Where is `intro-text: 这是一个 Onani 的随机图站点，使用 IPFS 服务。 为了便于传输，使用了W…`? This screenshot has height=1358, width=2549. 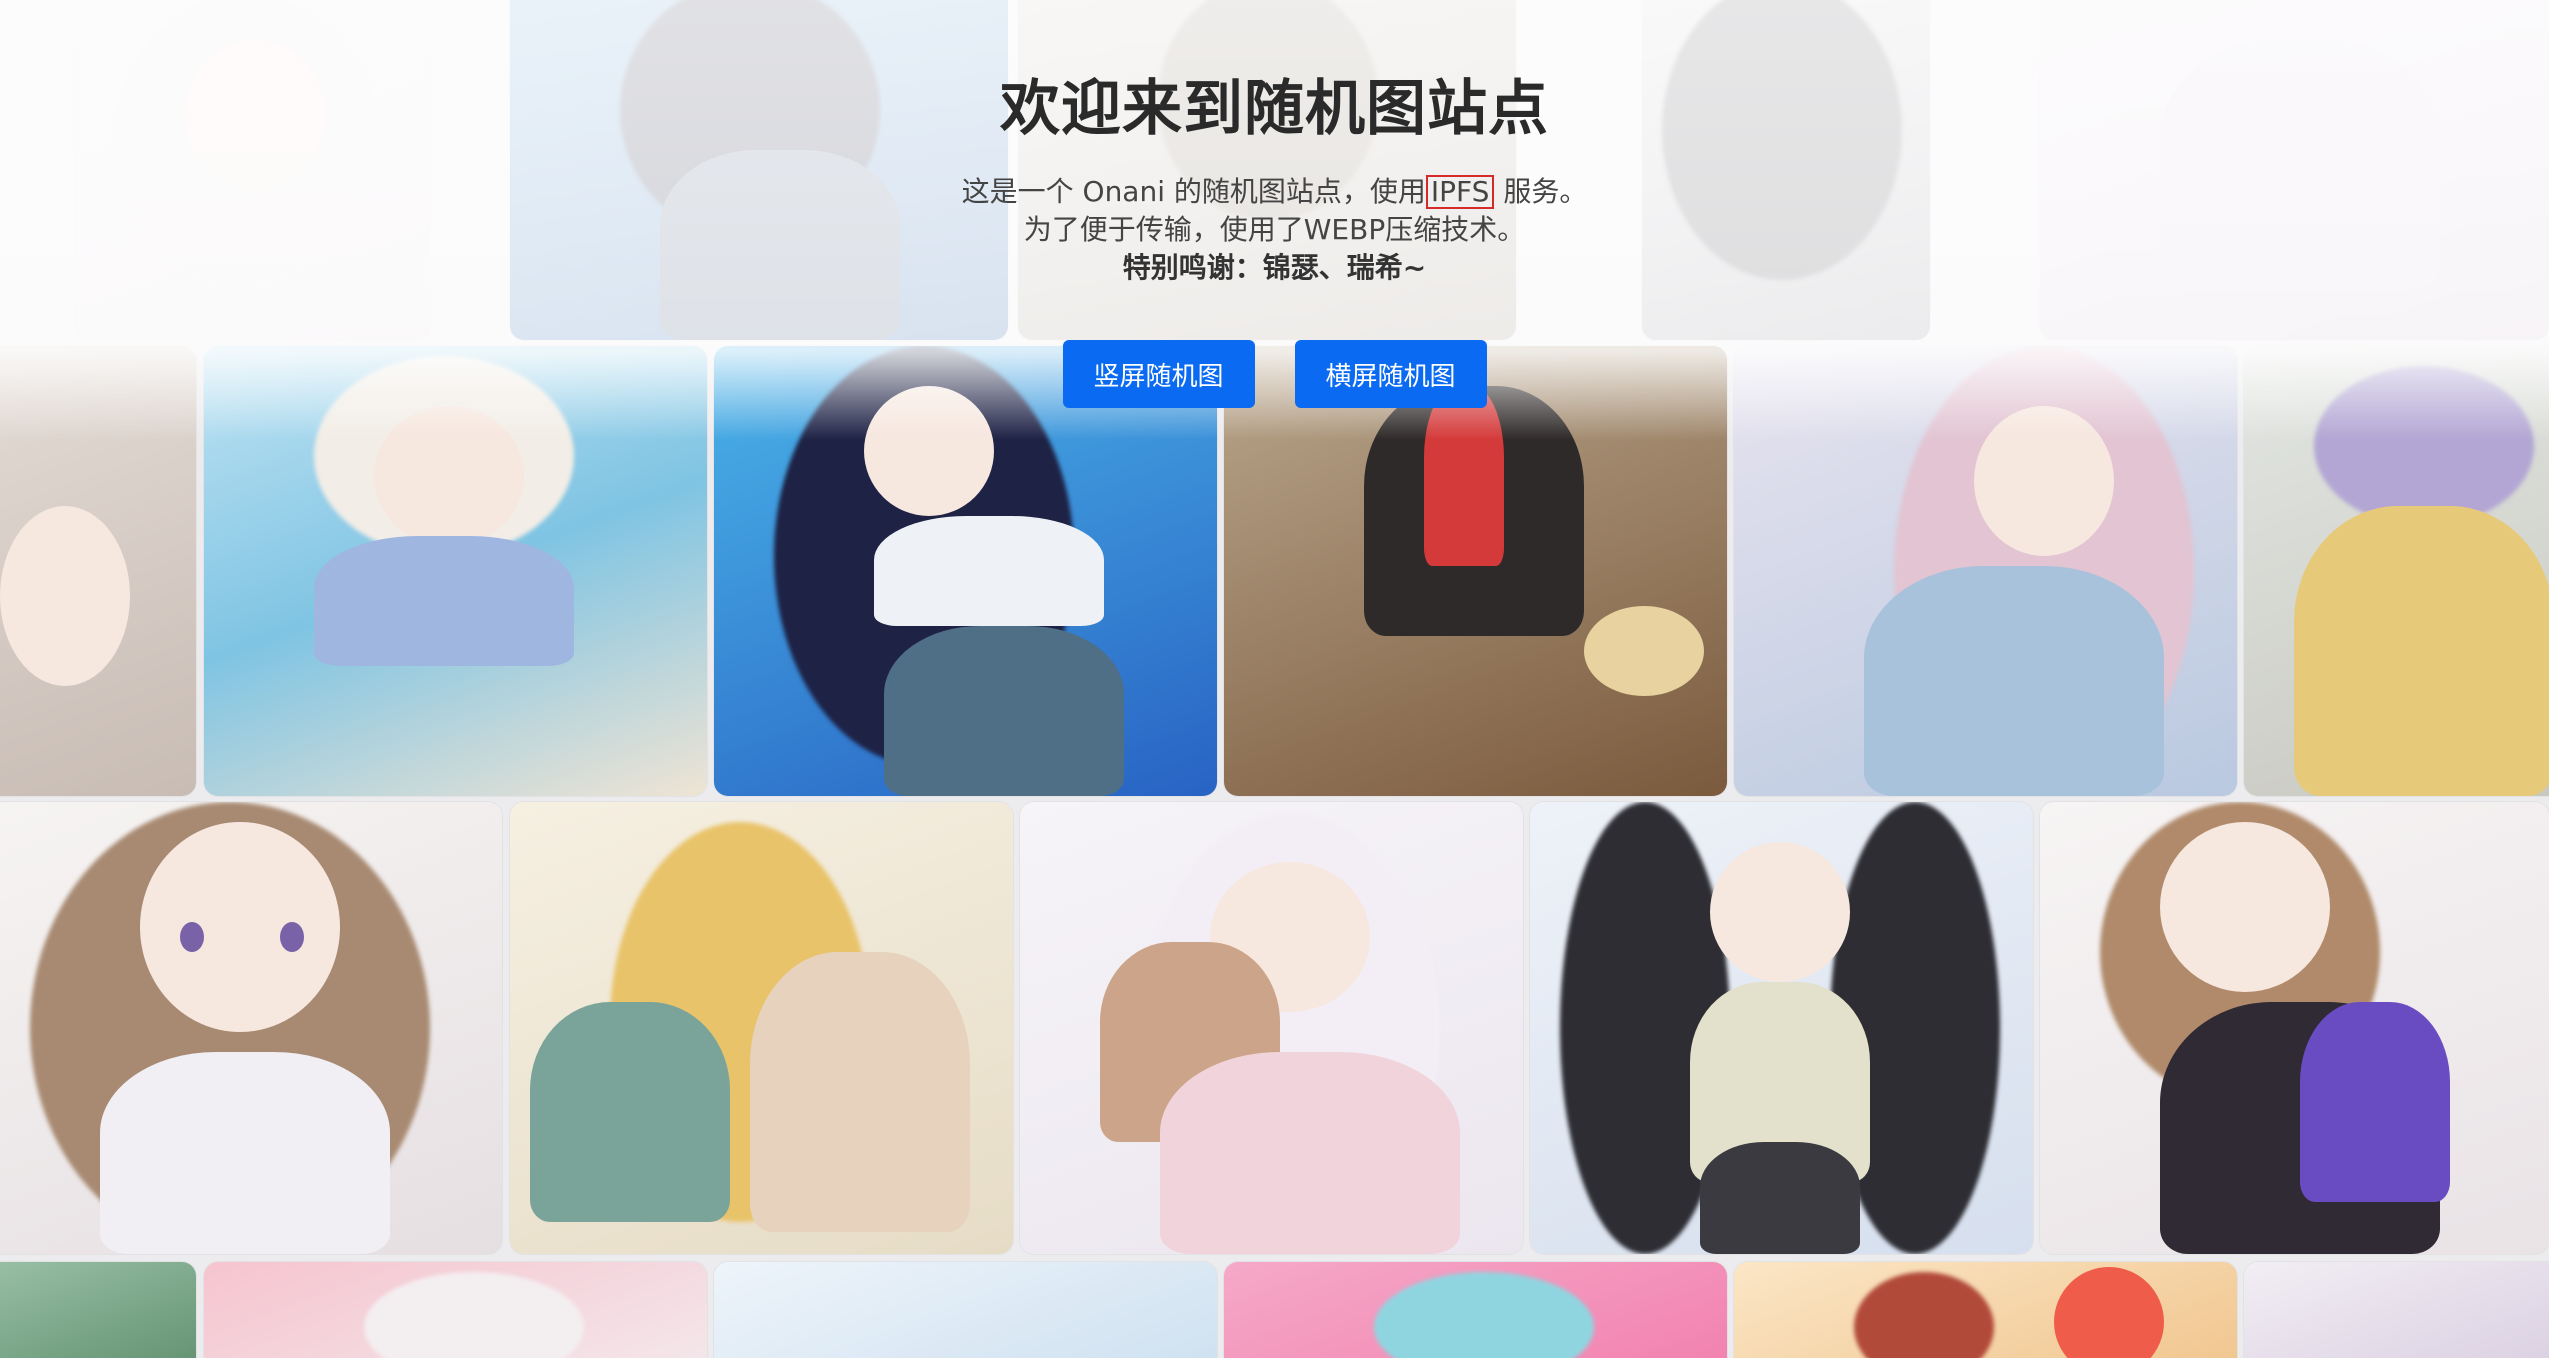 intro-text: 这是一个 Onani 的随机图站点，使用 IPFS 服务。 为了便于传输，使用了W… is located at coordinates (1274, 230).